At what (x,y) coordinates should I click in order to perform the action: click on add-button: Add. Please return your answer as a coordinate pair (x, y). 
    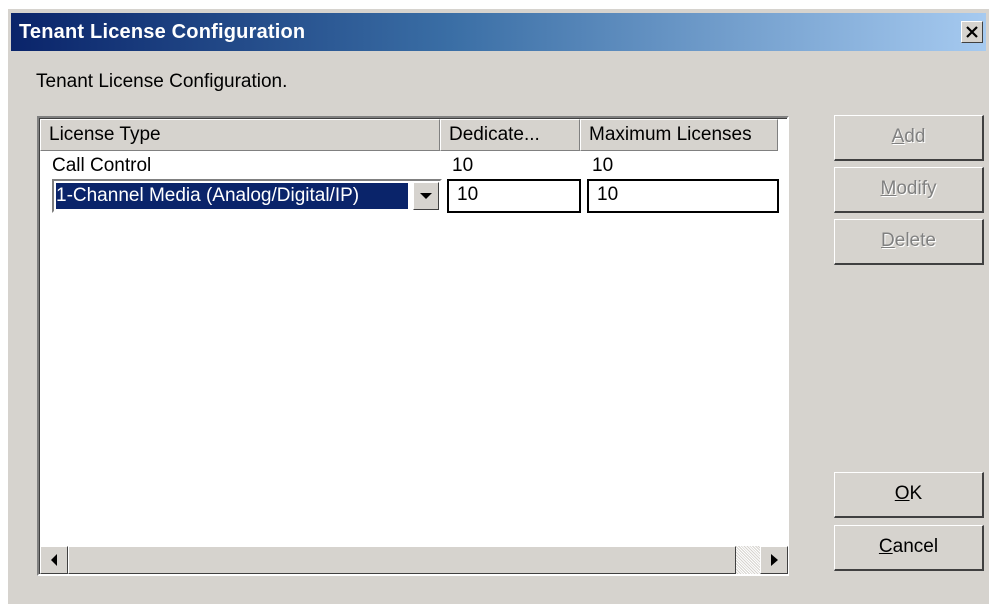
    Looking at the image, I should click on (909, 138).